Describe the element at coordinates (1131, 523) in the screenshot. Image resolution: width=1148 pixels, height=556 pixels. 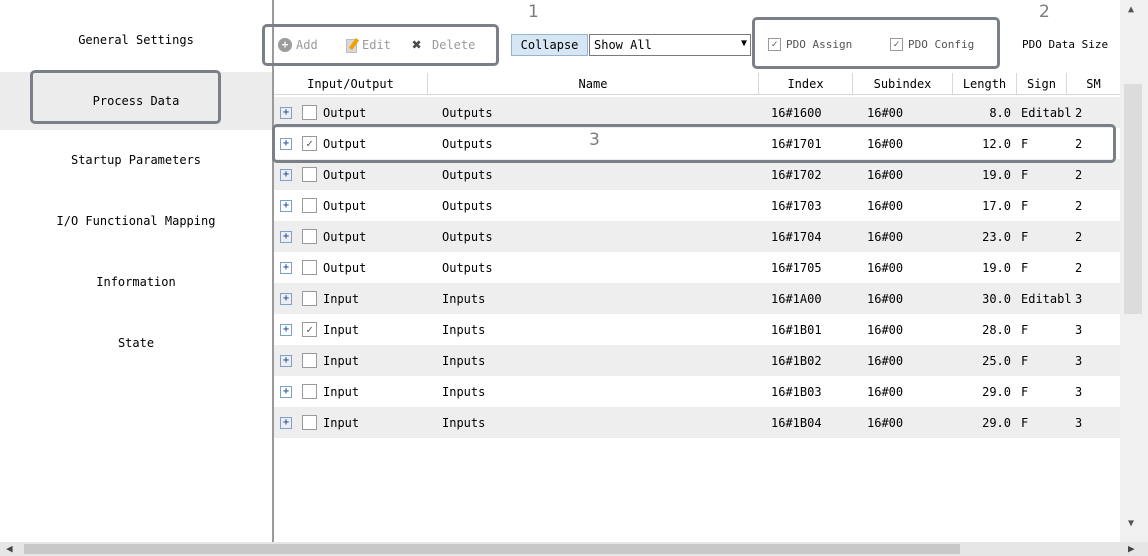
I see `scroll-down-icon: ▼` at that location.